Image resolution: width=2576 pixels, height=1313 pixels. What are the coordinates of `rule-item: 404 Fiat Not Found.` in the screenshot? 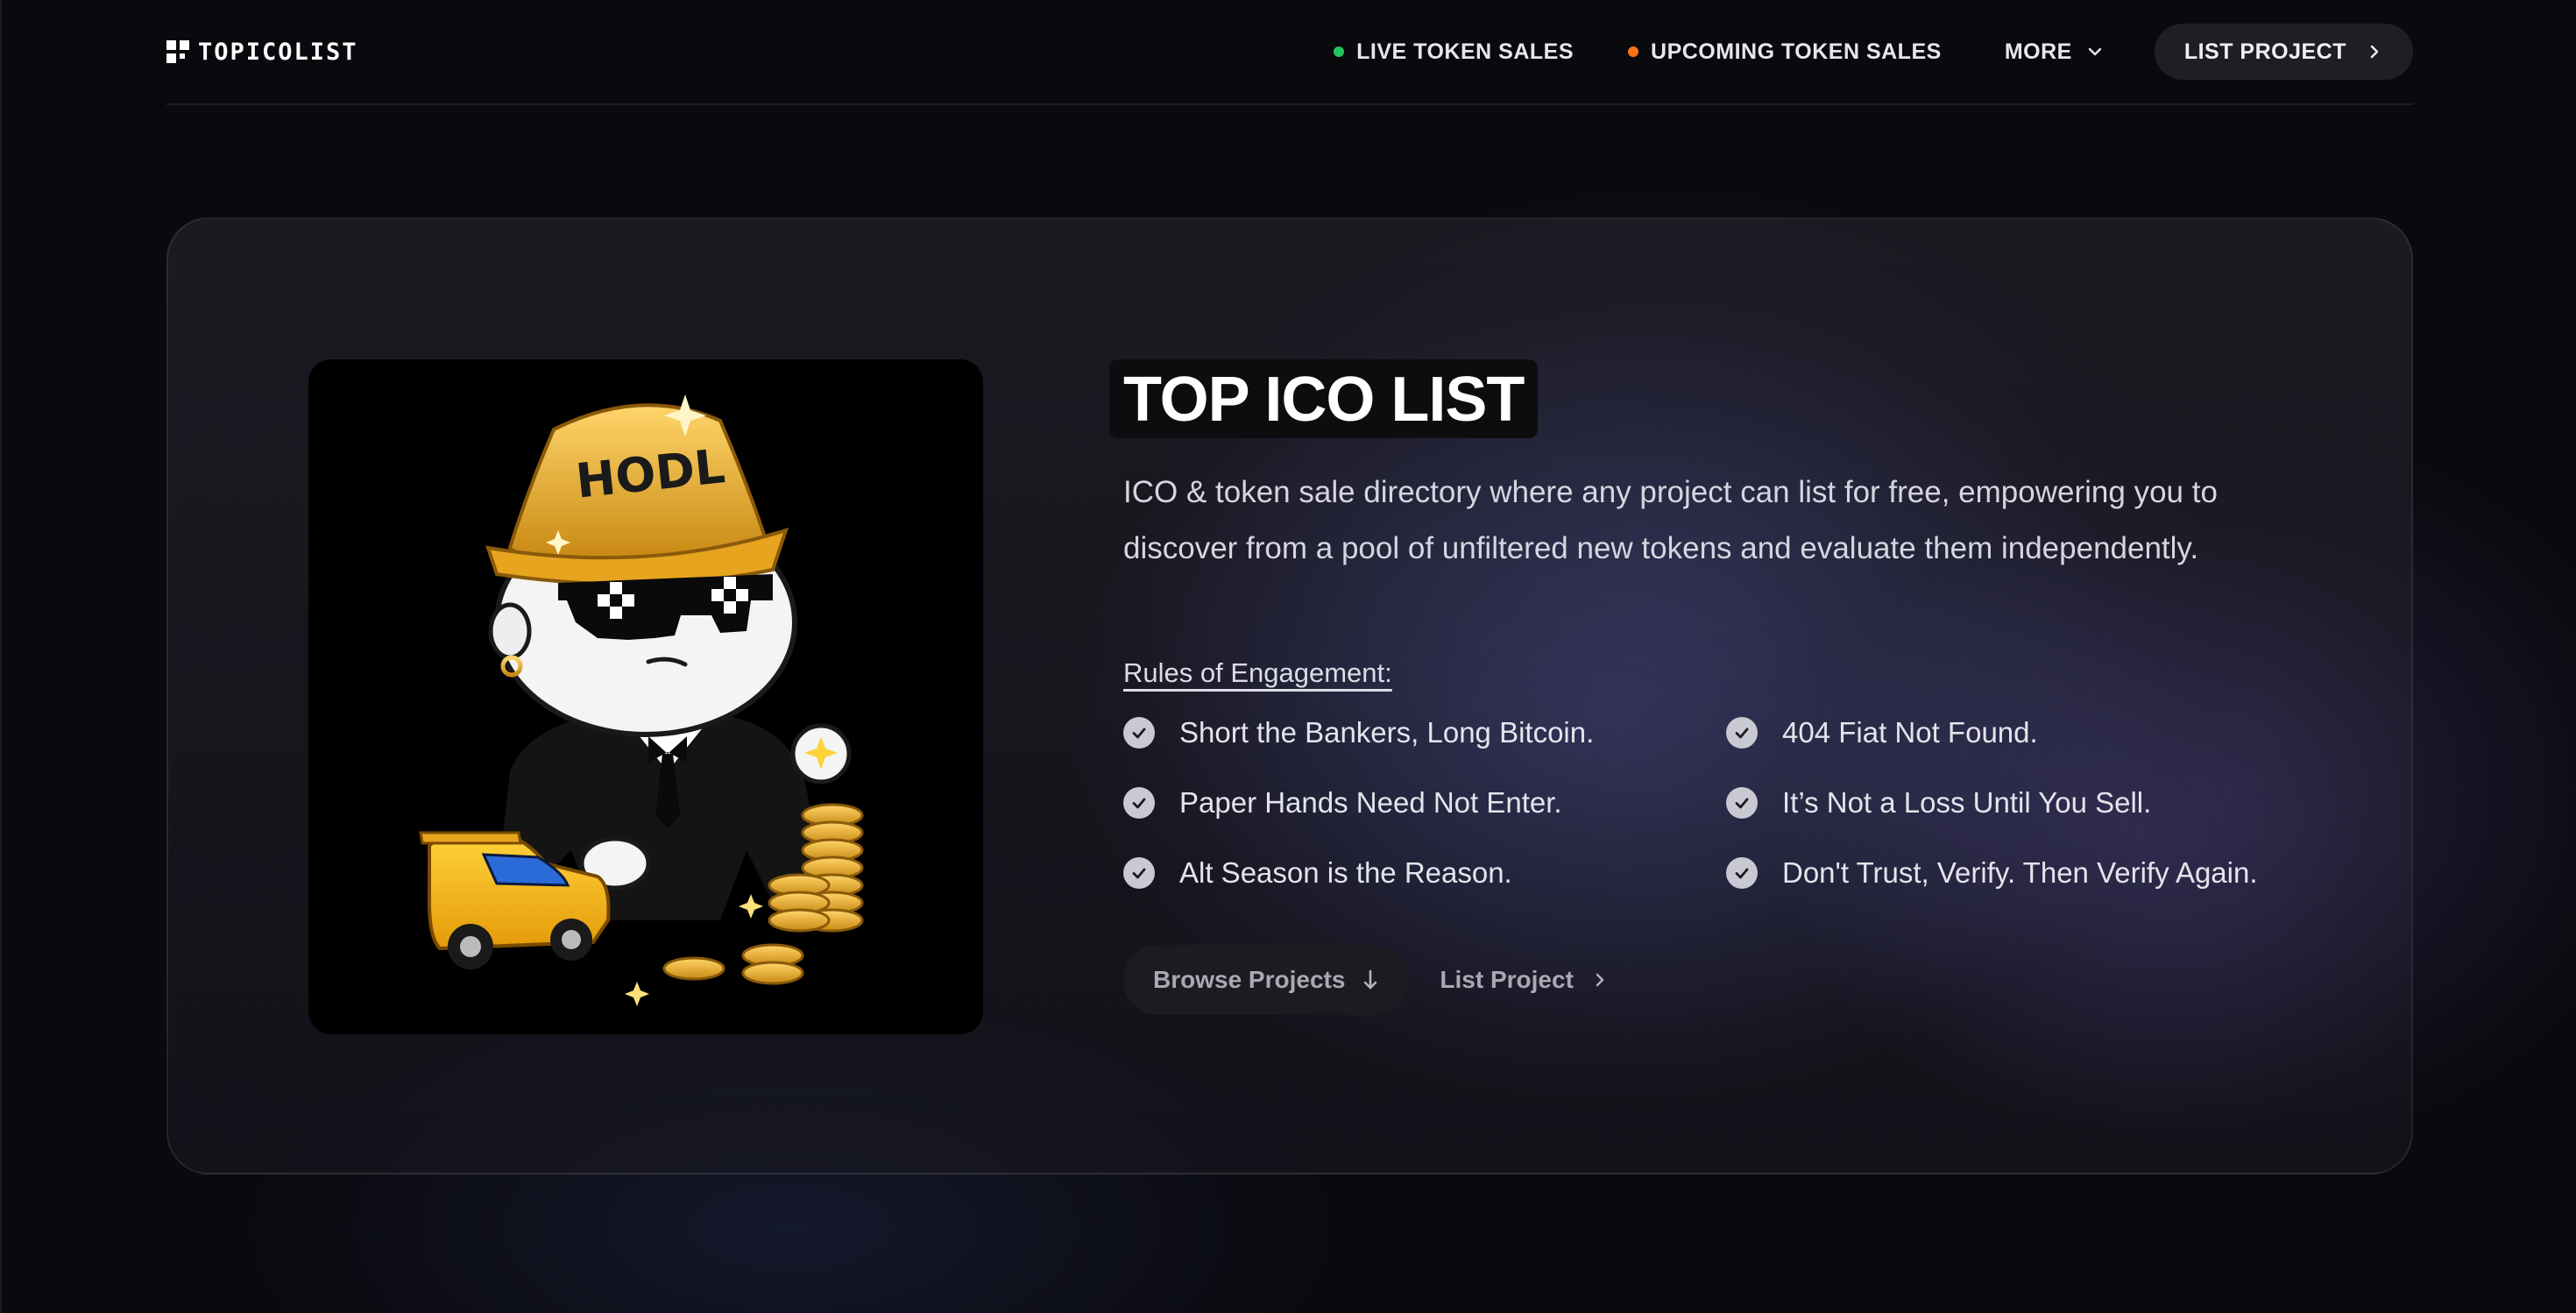 It's located at (2006, 733).